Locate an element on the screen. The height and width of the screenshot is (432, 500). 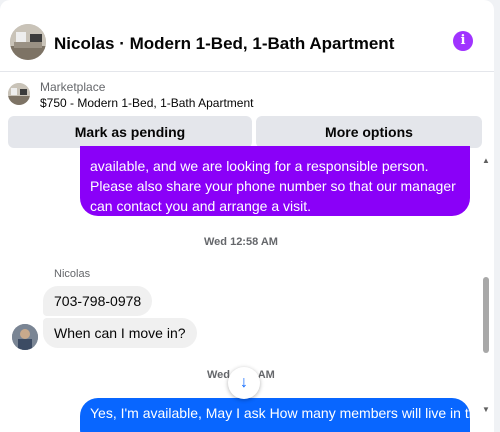
listing-thumbnail is located at coordinates (19, 94).